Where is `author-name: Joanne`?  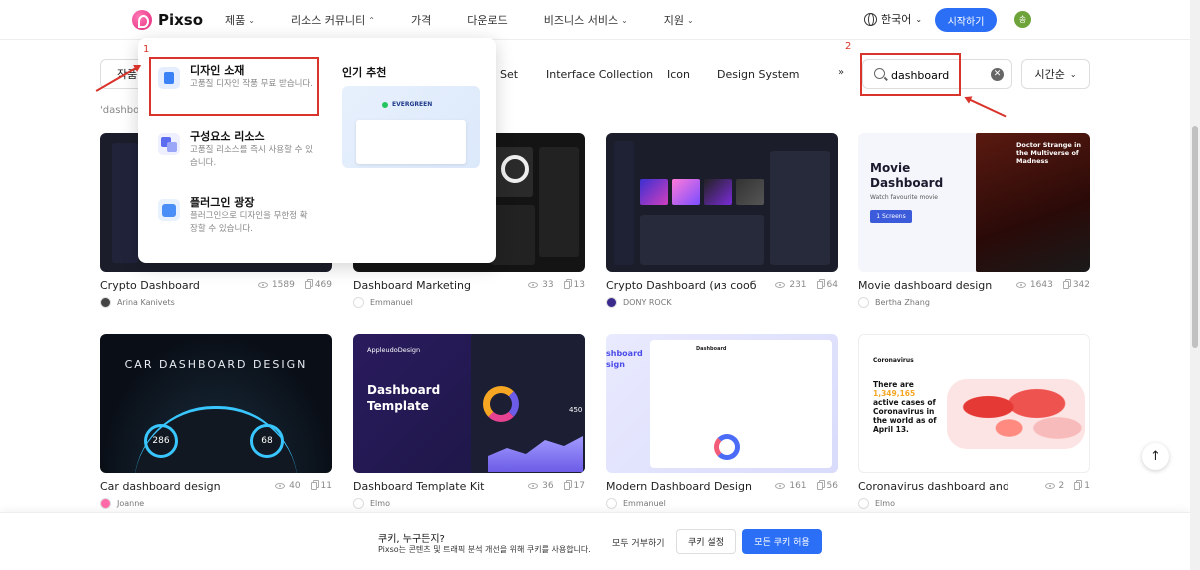 author-name: Joanne is located at coordinates (131, 503).